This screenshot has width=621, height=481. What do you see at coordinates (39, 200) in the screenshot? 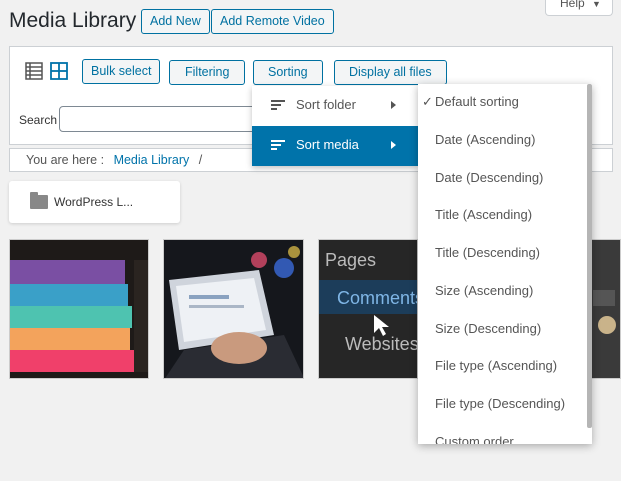
I see `folder-icon` at bounding box center [39, 200].